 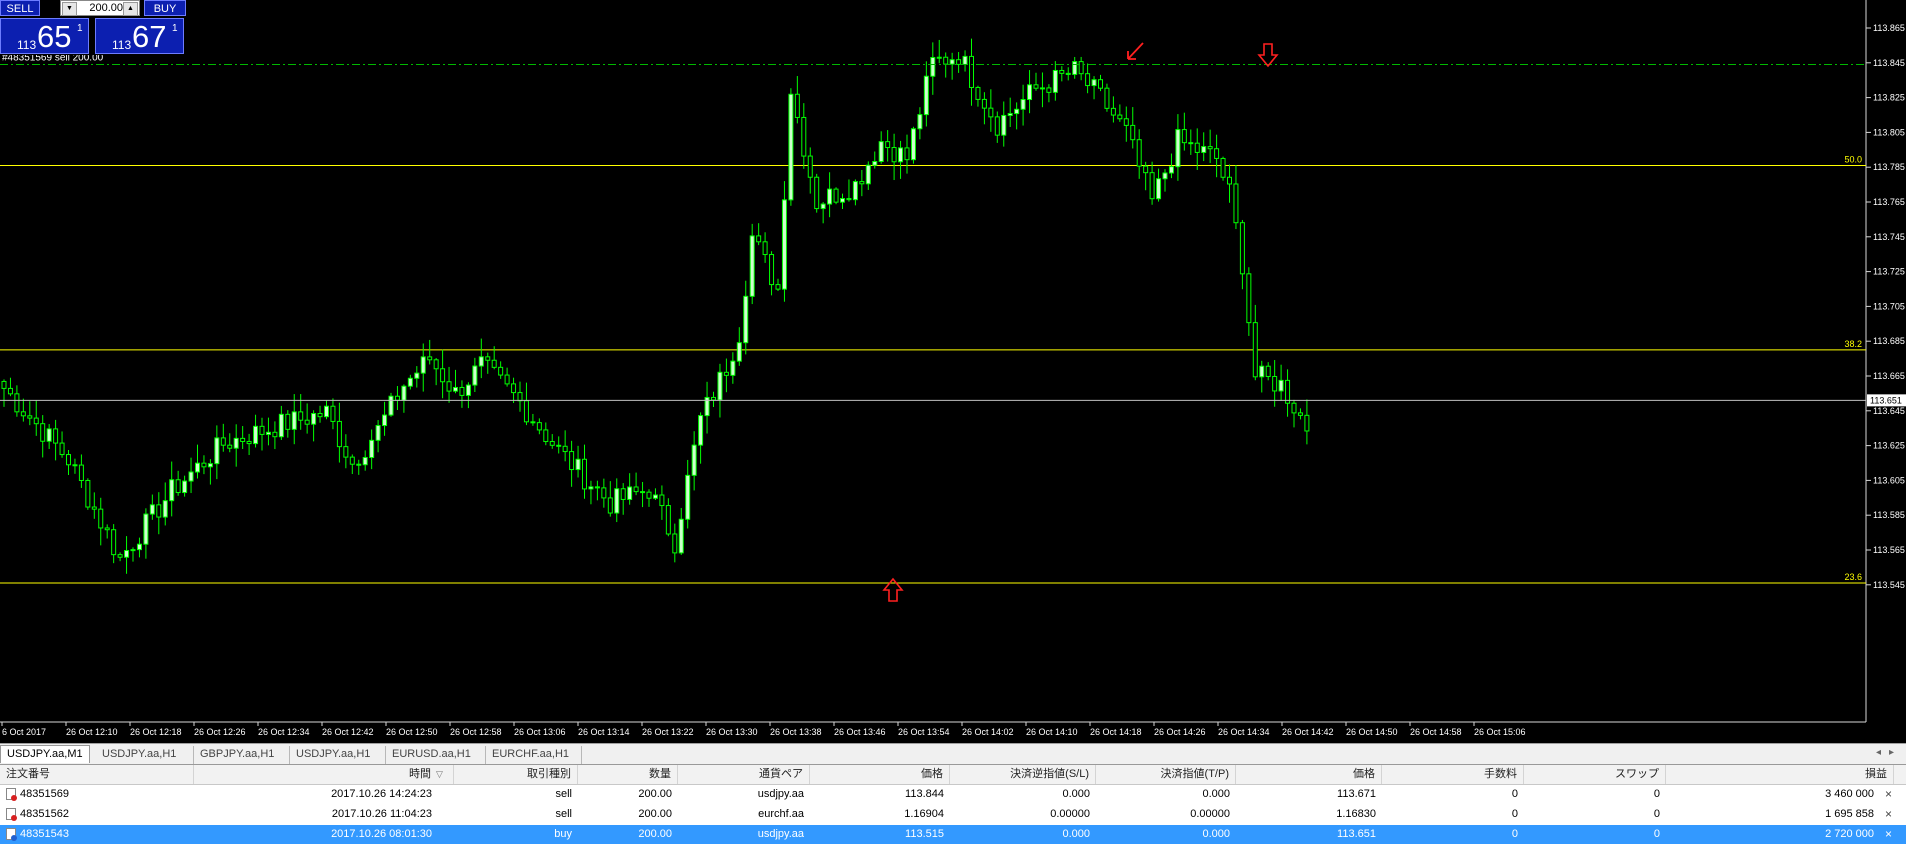 I want to click on tab-usdjpy-h1: USDJPY.aa,H1, so click(x=145, y=755).